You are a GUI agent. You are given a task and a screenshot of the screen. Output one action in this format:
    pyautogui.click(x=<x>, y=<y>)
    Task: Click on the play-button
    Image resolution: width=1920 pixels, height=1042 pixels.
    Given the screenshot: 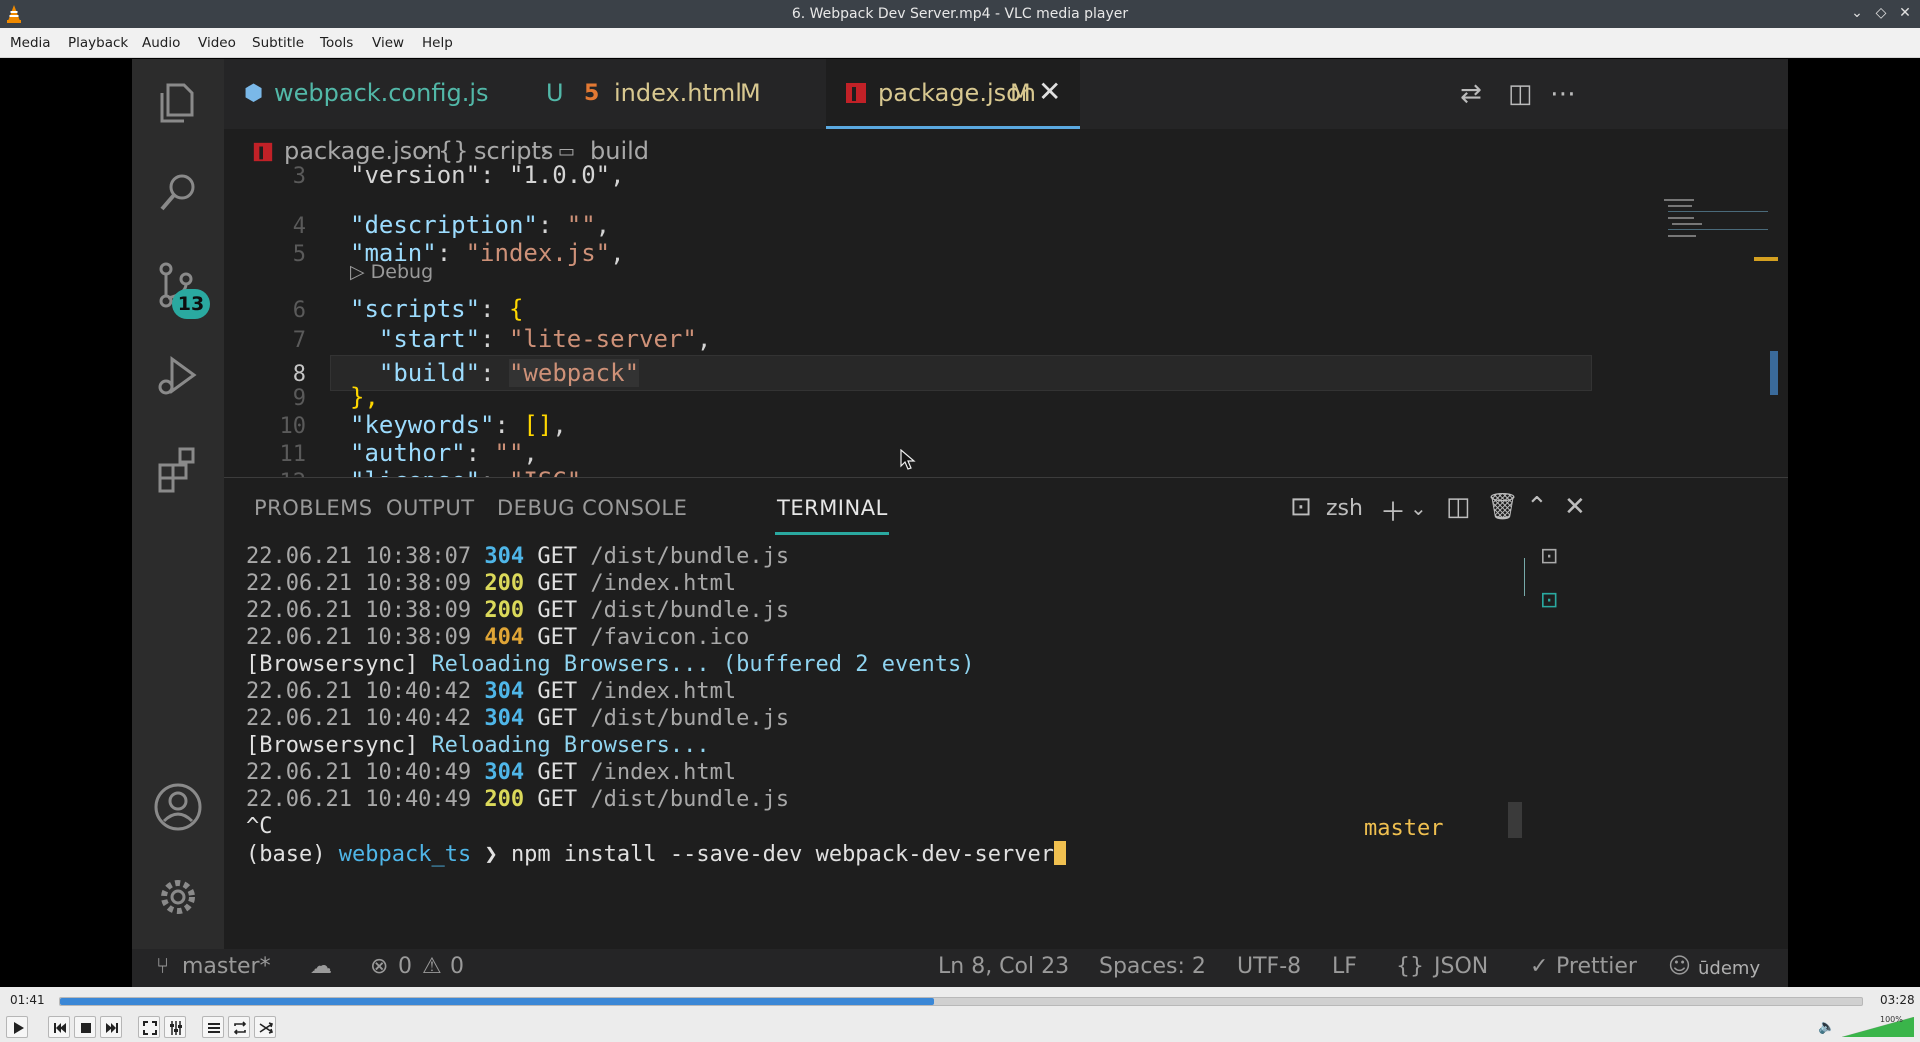 What is the action you would take?
    pyautogui.click(x=17, y=1027)
    